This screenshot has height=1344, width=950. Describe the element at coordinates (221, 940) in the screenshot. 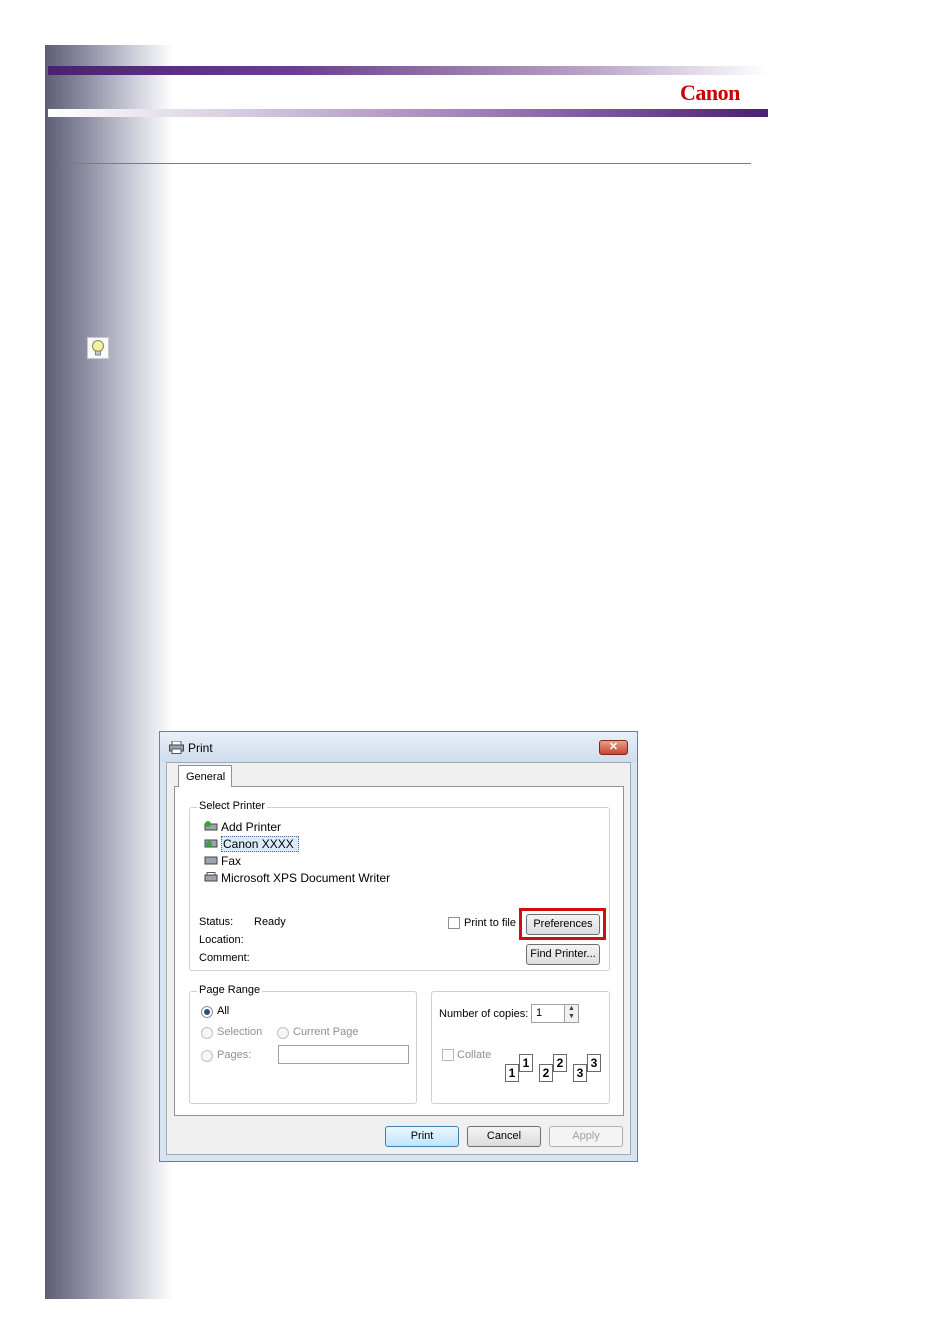

I see `location-label: Location:` at that location.